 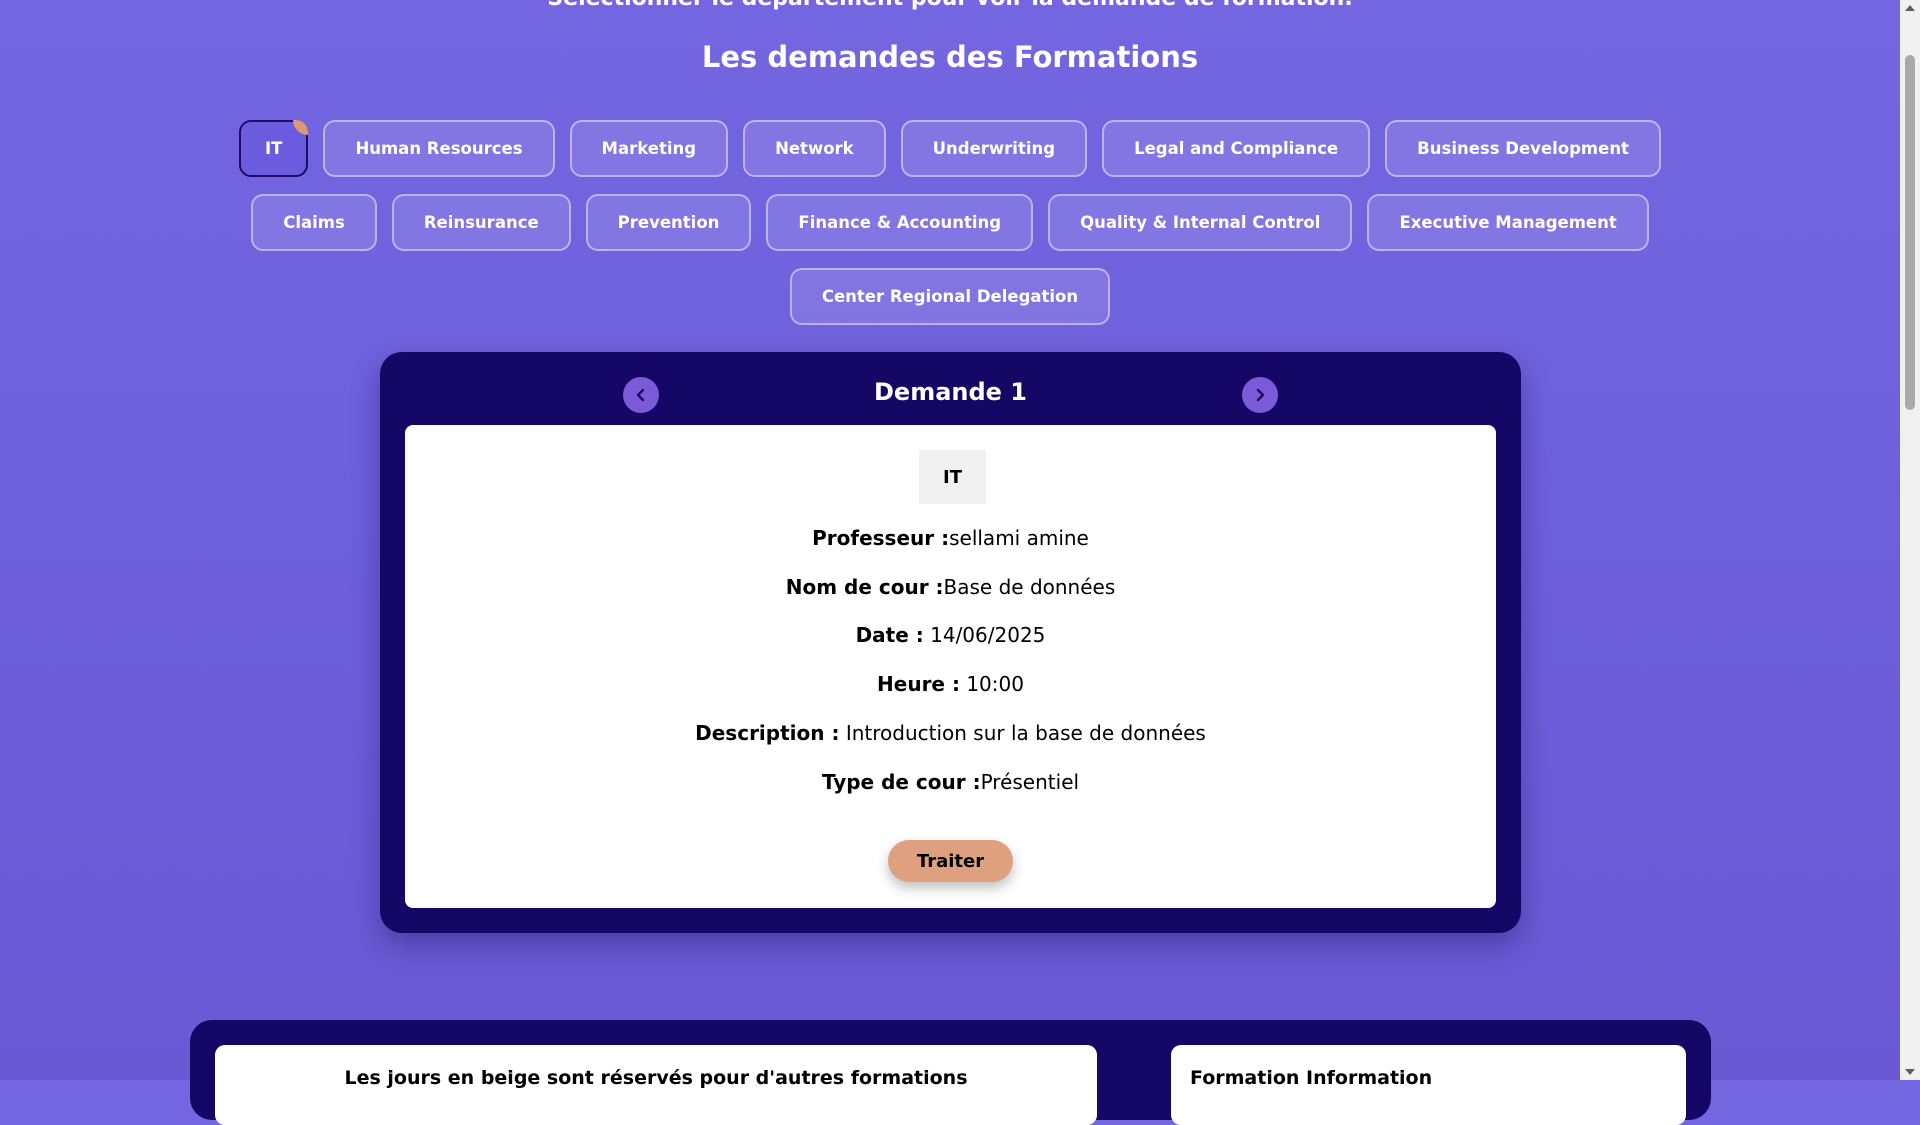 I want to click on selected-indicator, so click(x=301, y=127).